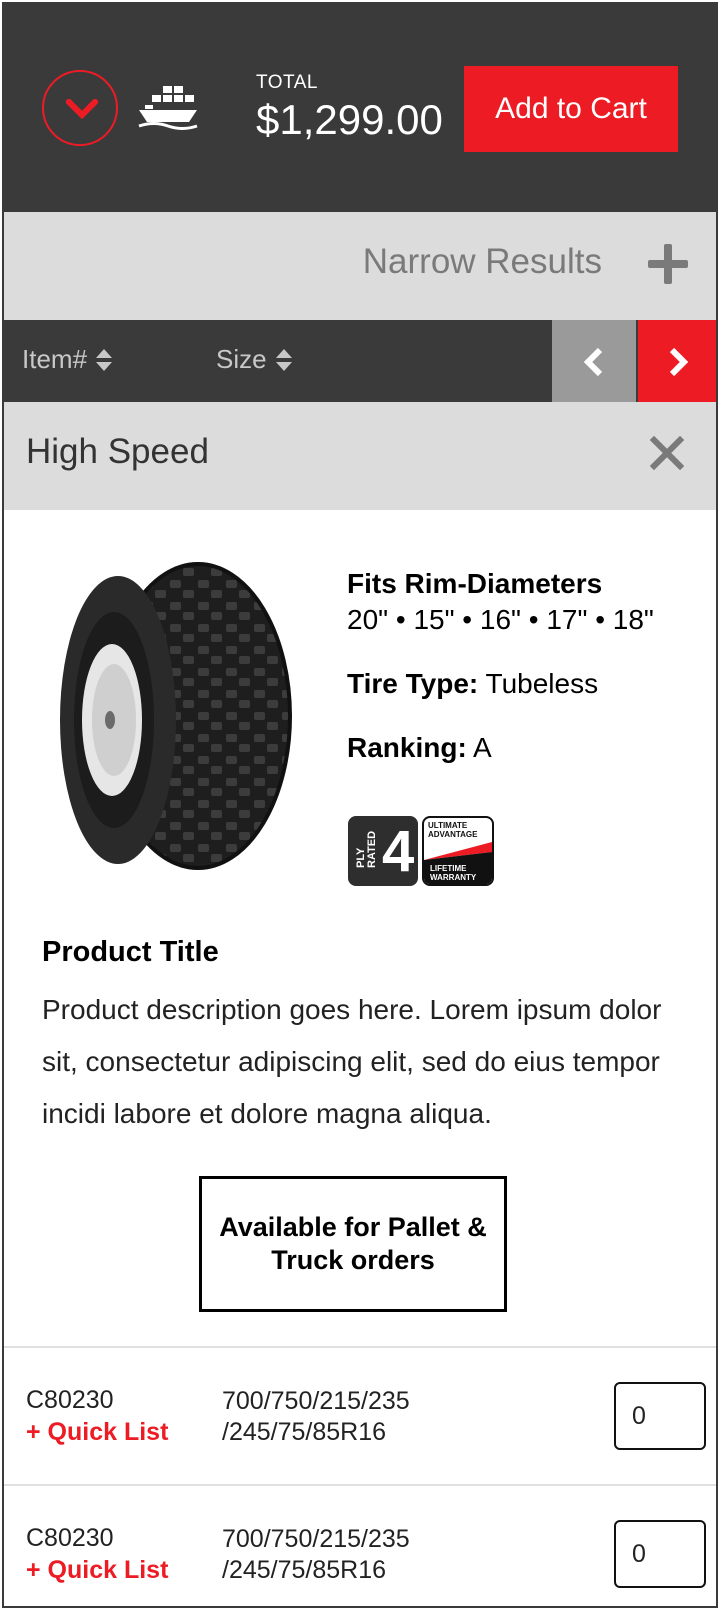 This screenshot has height=1610, width=720. I want to click on add-to-cart-button: Add to Cart, so click(571, 109).